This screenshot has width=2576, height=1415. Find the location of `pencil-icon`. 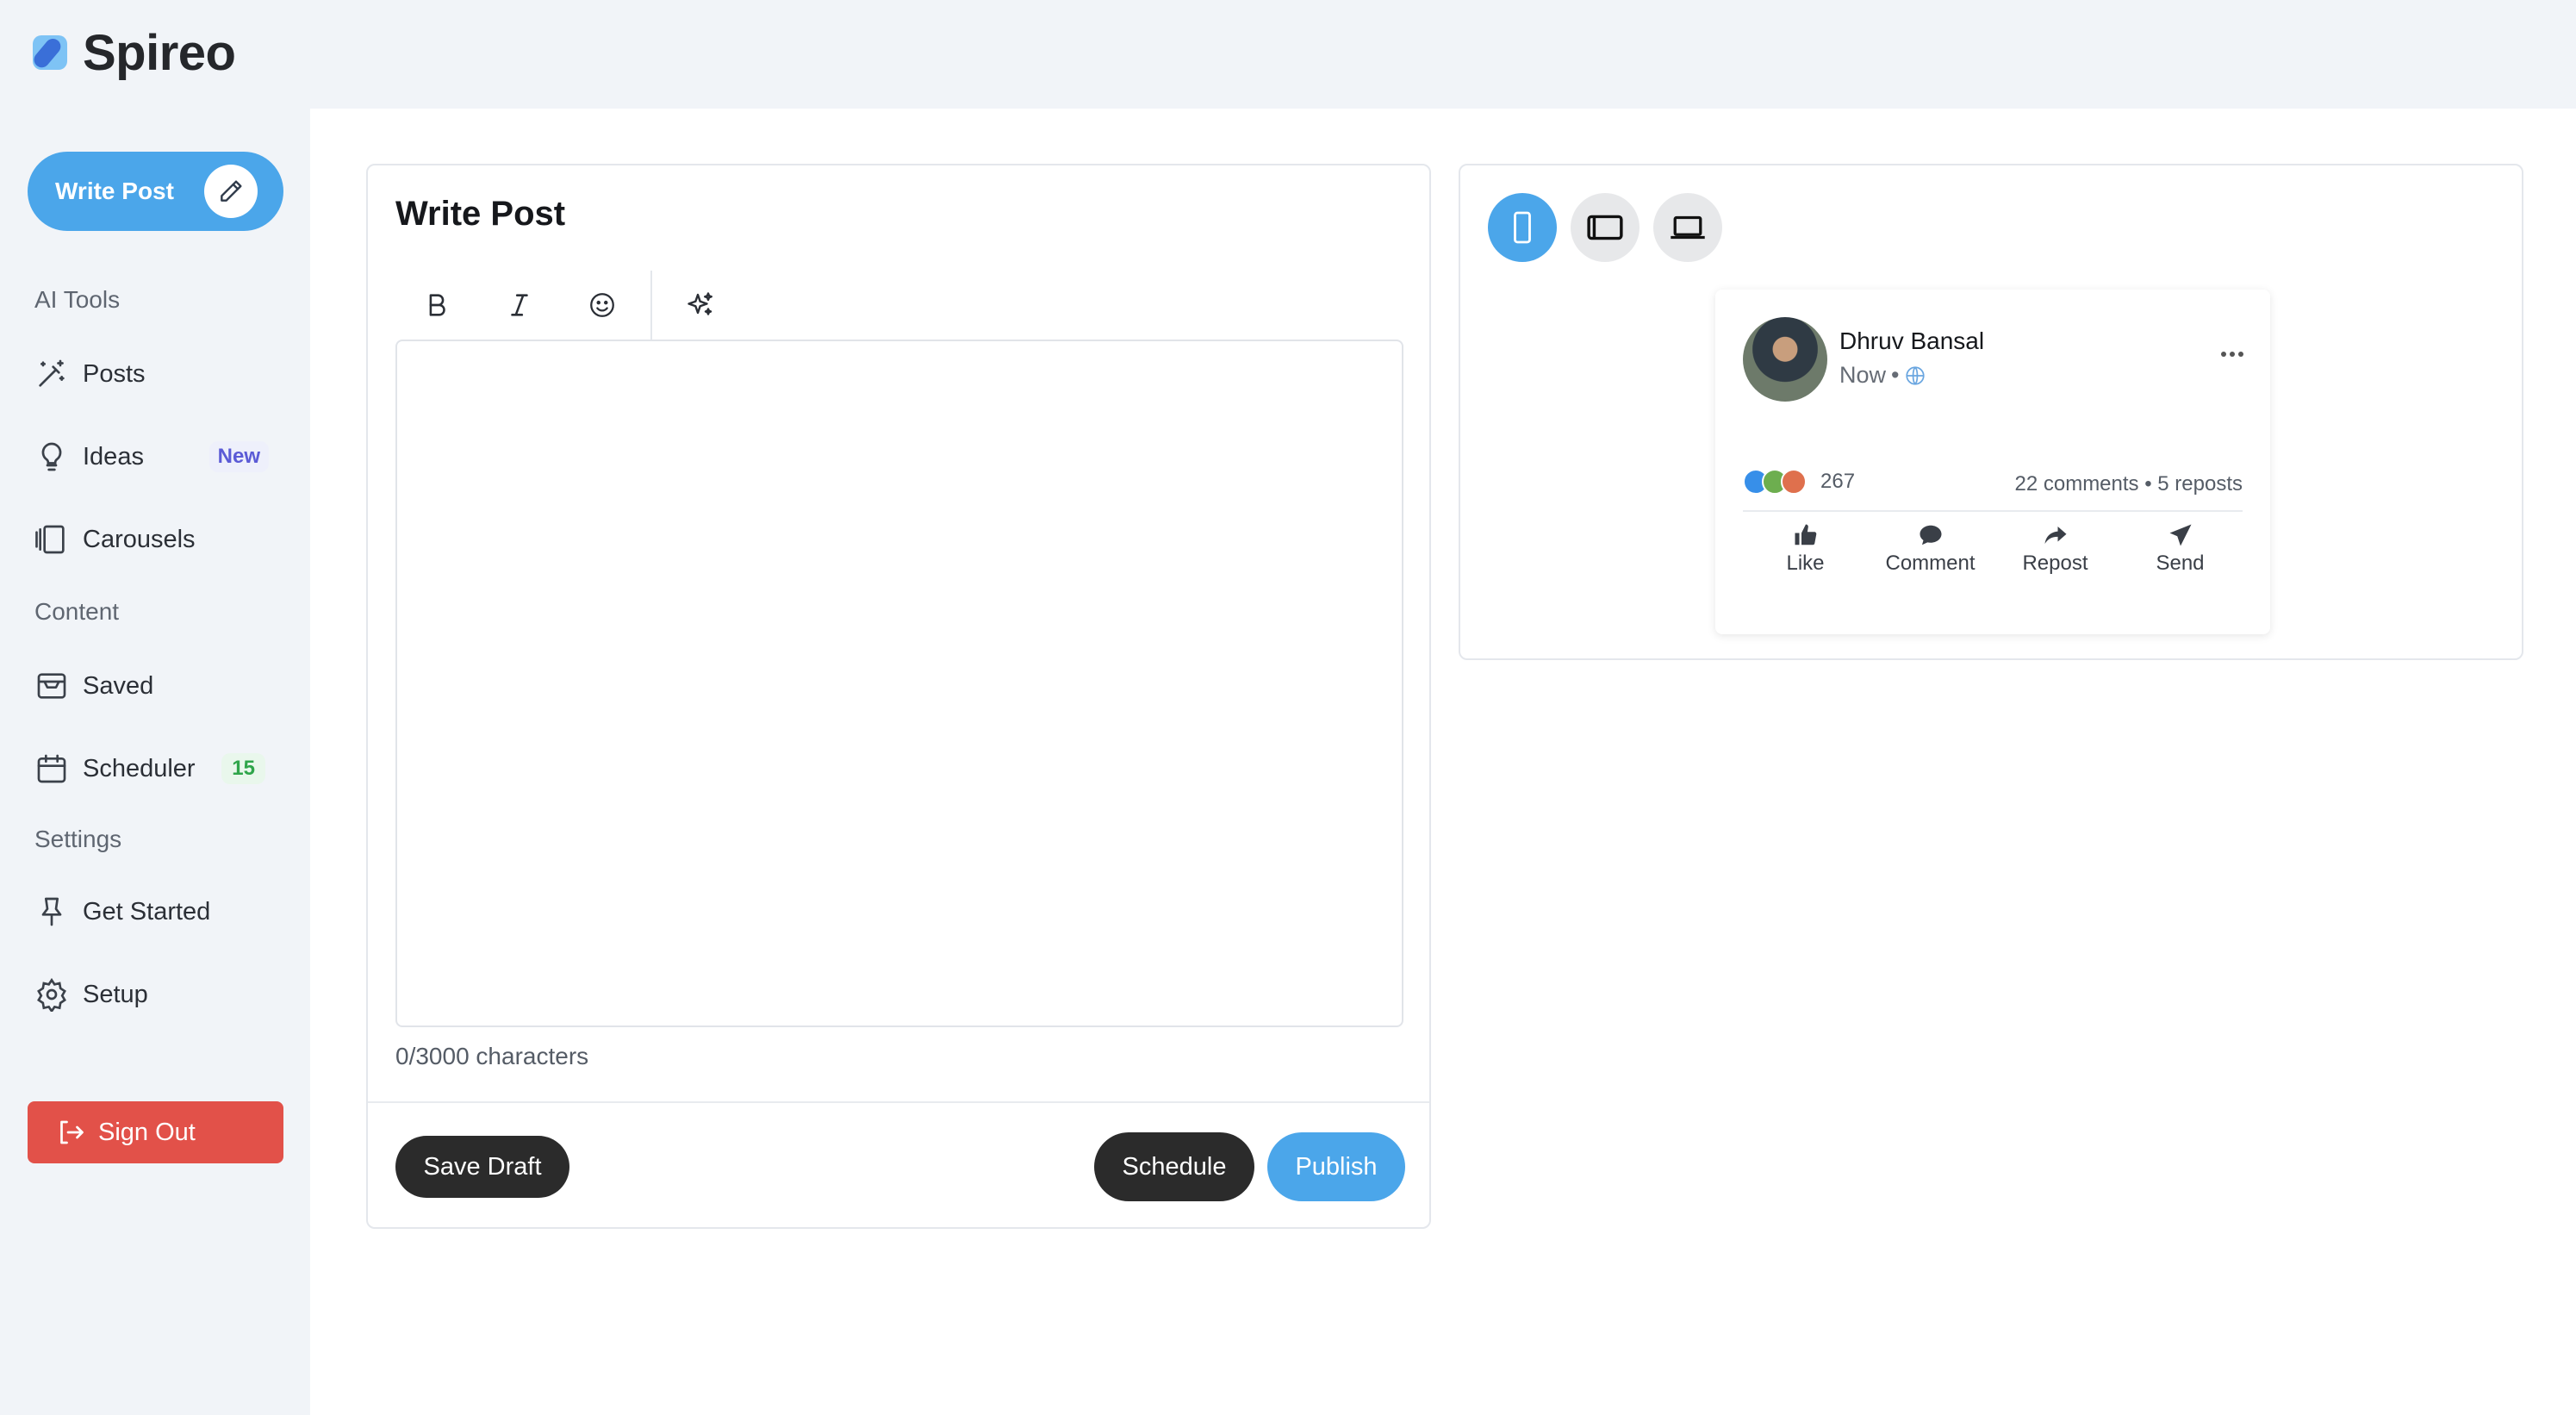

pencil-icon is located at coordinates (231, 191).